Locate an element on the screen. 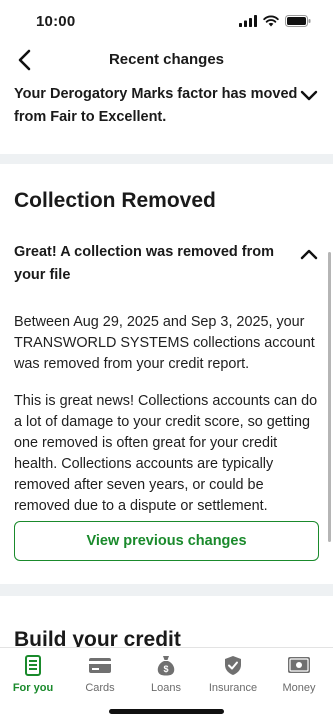 The width and height of the screenshot is (333, 720). tab-insurance: Insurance is located at coordinates (233, 677).